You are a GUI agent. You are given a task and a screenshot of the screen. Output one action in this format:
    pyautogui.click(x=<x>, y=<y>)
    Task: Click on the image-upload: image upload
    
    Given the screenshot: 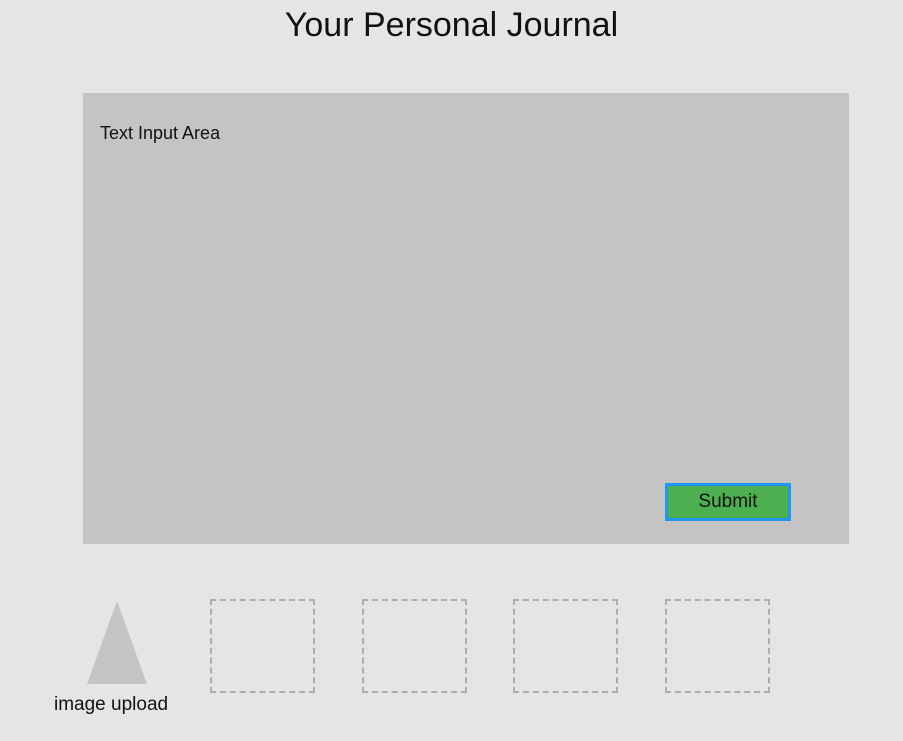 What is the action you would take?
    pyautogui.click(x=117, y=660)
    